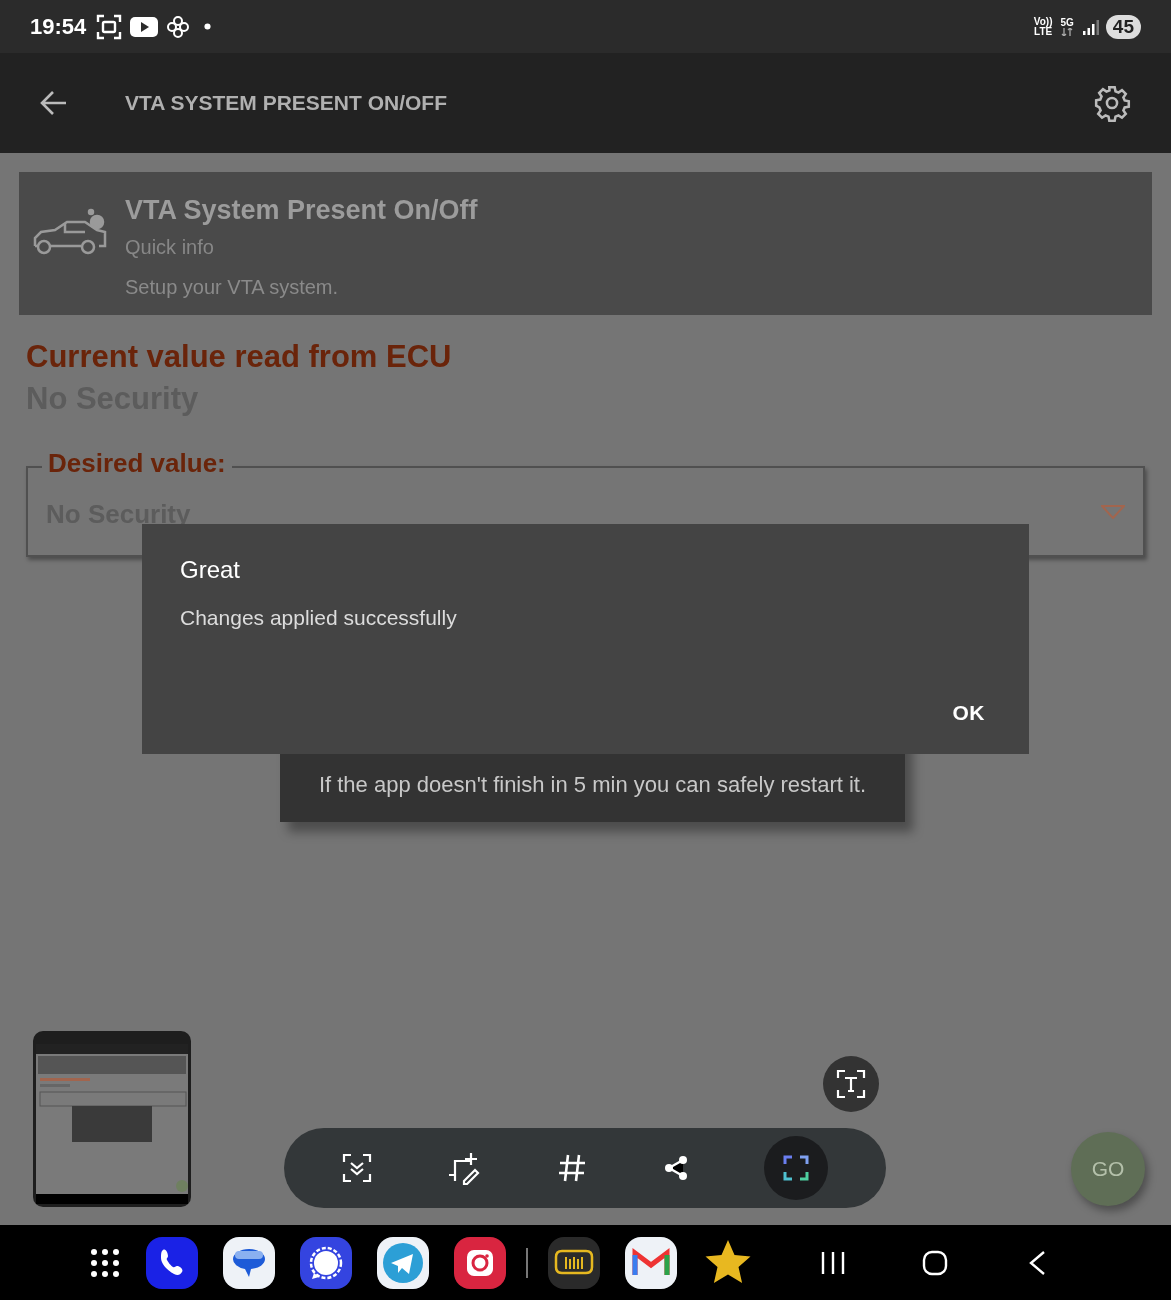 The image size is (1171, 1300). What do you see at coordinates (833, 1262) in the screenshot?
I see `recent-apps-button` at bounding box center [833, 1262].